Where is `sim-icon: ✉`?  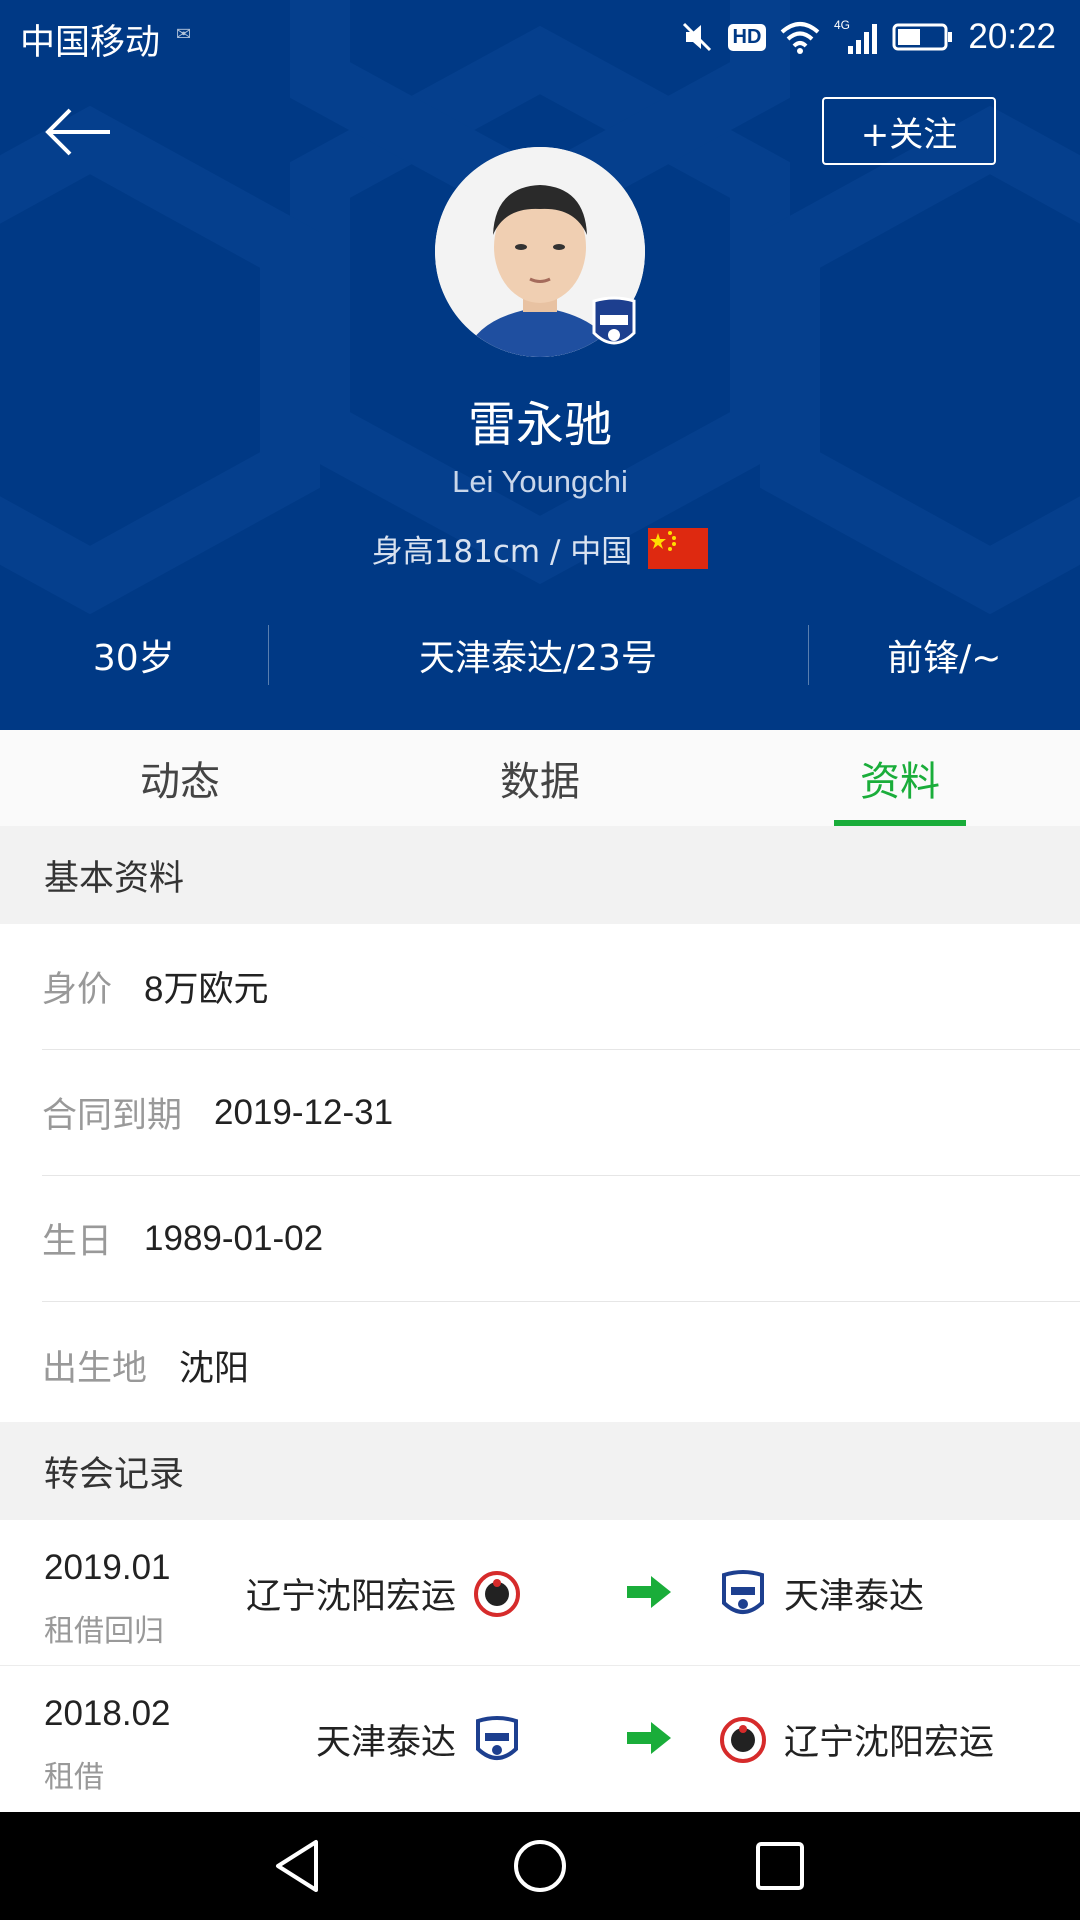 sim-icon: ✉ is located at coordinates (184, 34).